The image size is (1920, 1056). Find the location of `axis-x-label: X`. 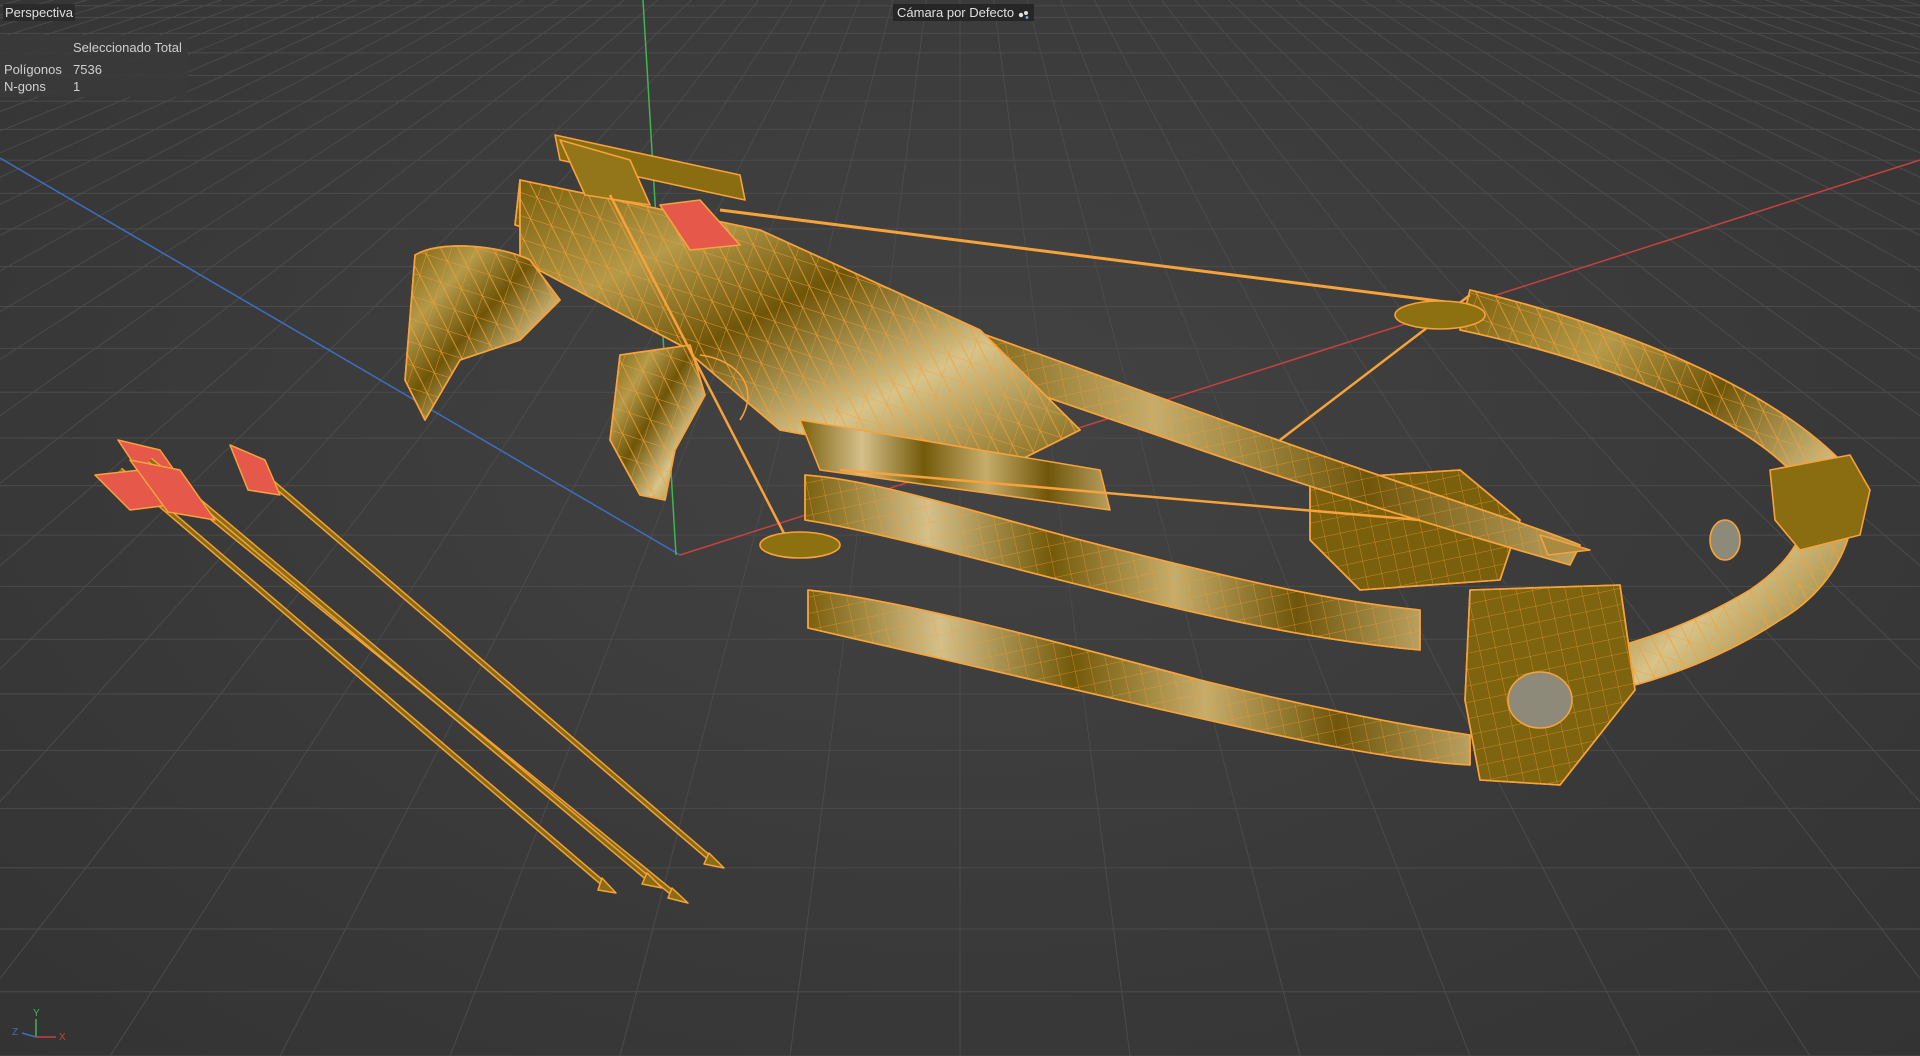

axis-x-label: X is located at coordinates (62, 1037).